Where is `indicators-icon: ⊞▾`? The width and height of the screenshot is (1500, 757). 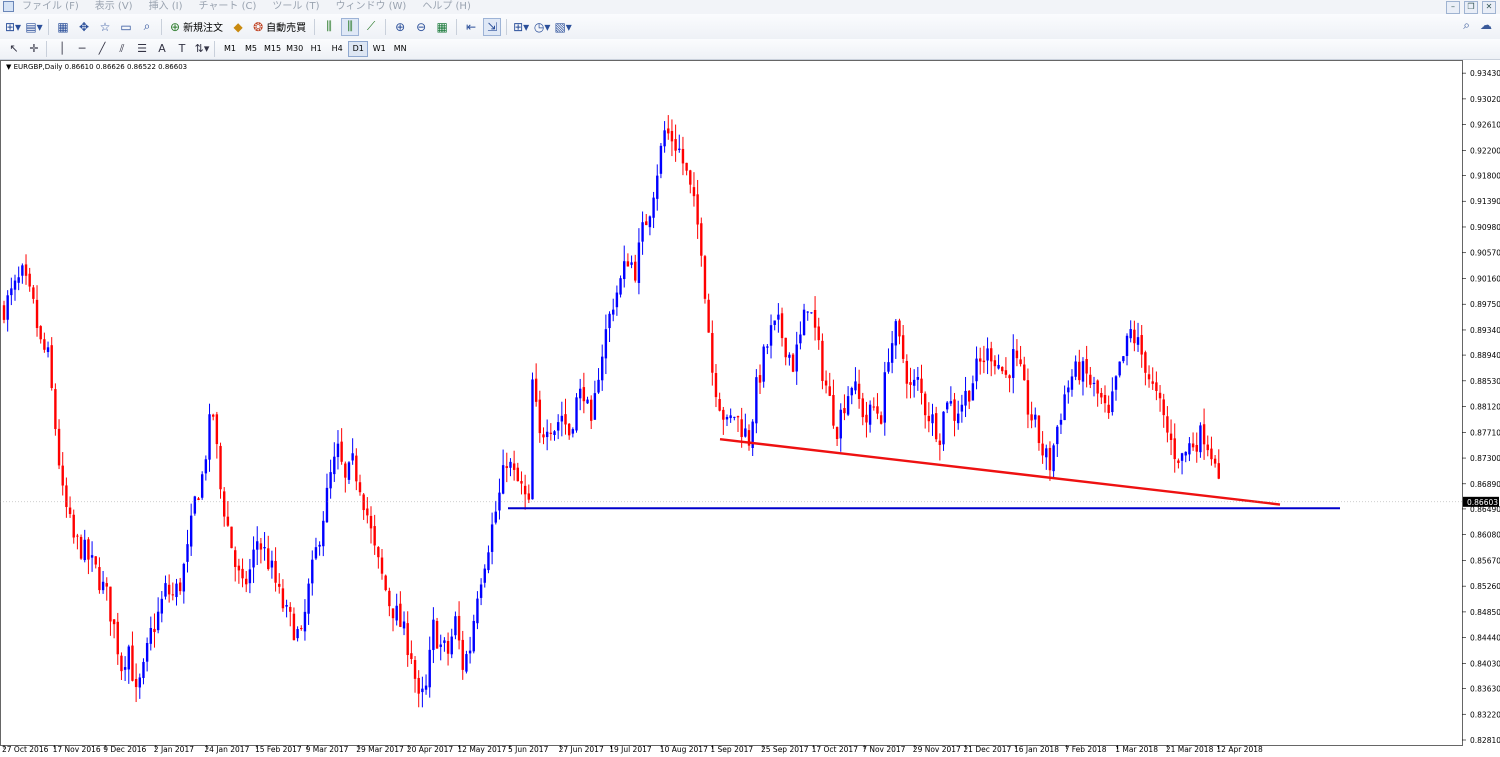 indicators-icon: ⊞▾ is located at coordinates (521, 27).